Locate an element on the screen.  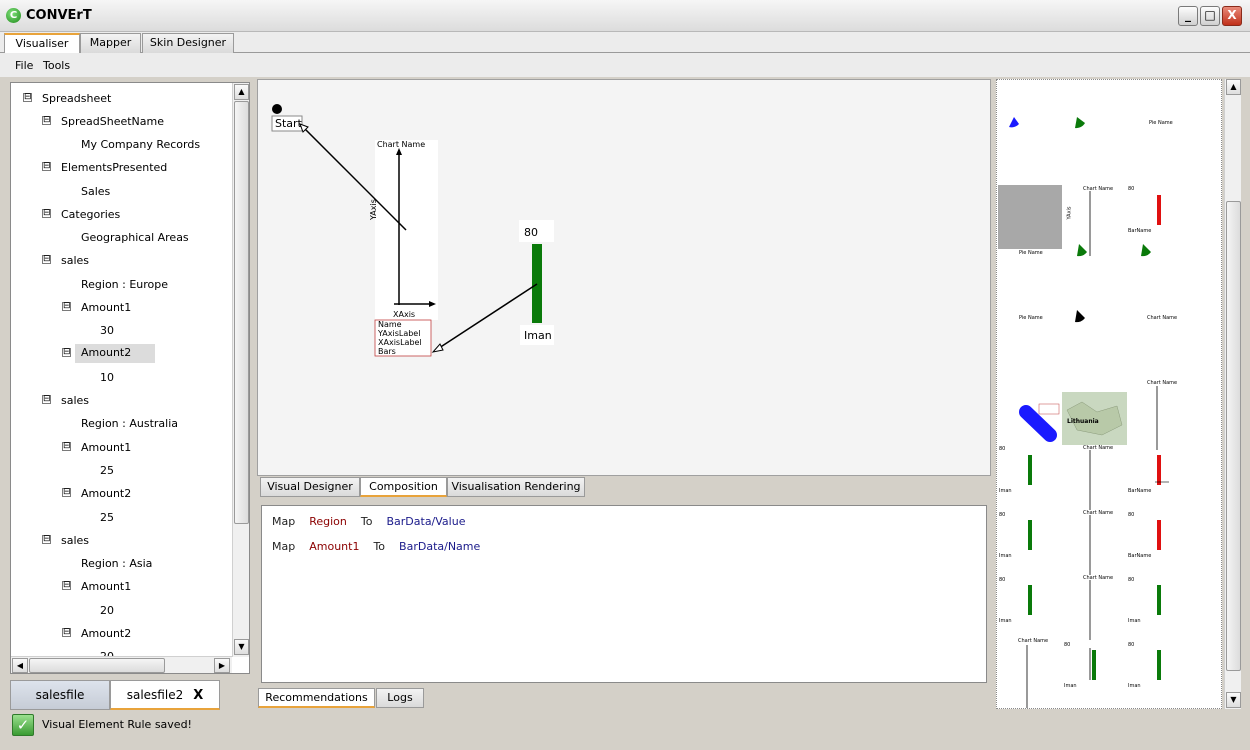
preview-vertical-scrollbar: ▲ ▼ is located at coordinates (1232, 394).